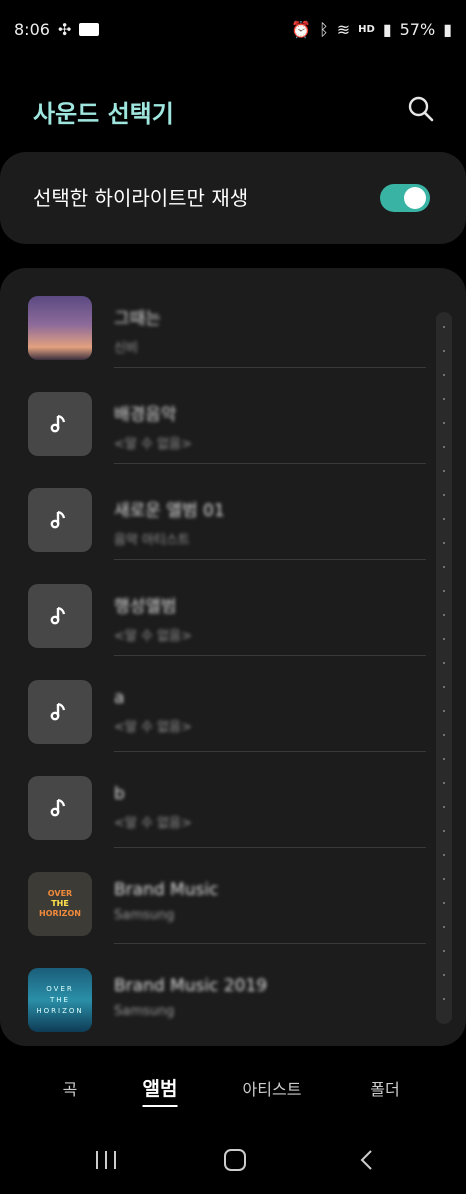 The width and height of the screenshot is (466, 1194). I want to click on back-button, so click(368, 1162).